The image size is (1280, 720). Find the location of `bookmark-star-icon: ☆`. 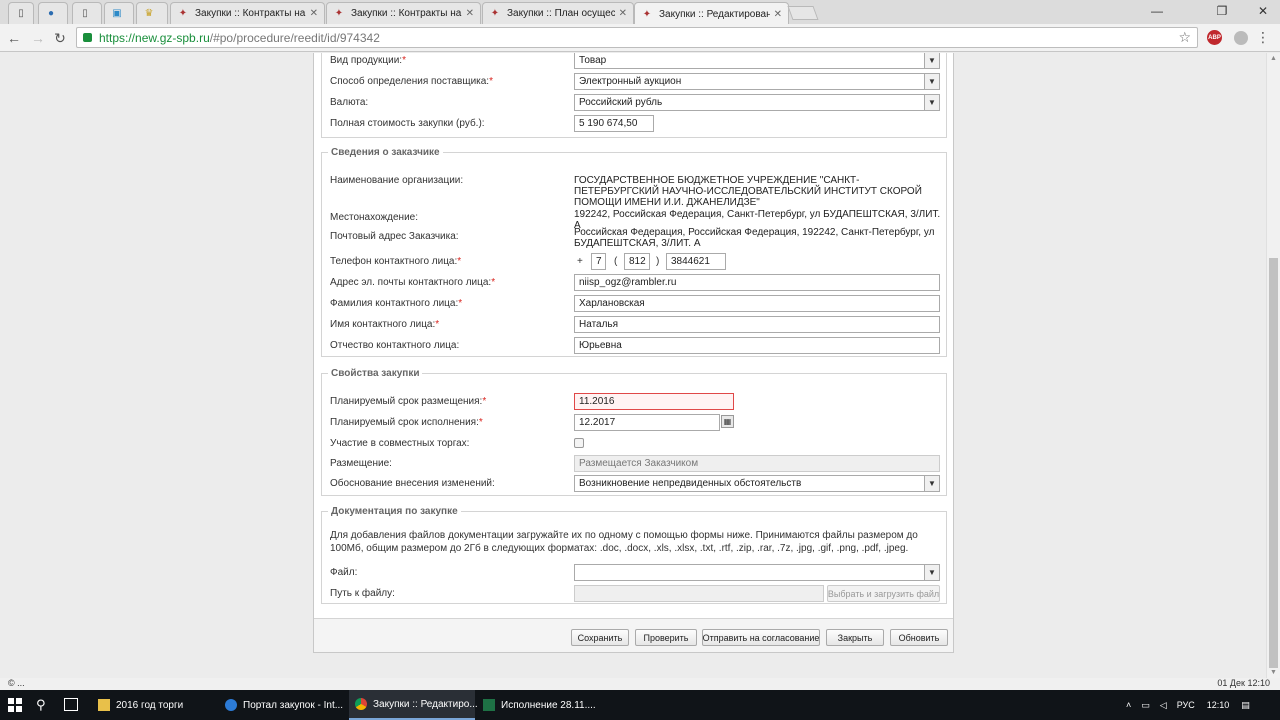

bookmark-star-icon: ☆ is located at coordinates (1184, 37).